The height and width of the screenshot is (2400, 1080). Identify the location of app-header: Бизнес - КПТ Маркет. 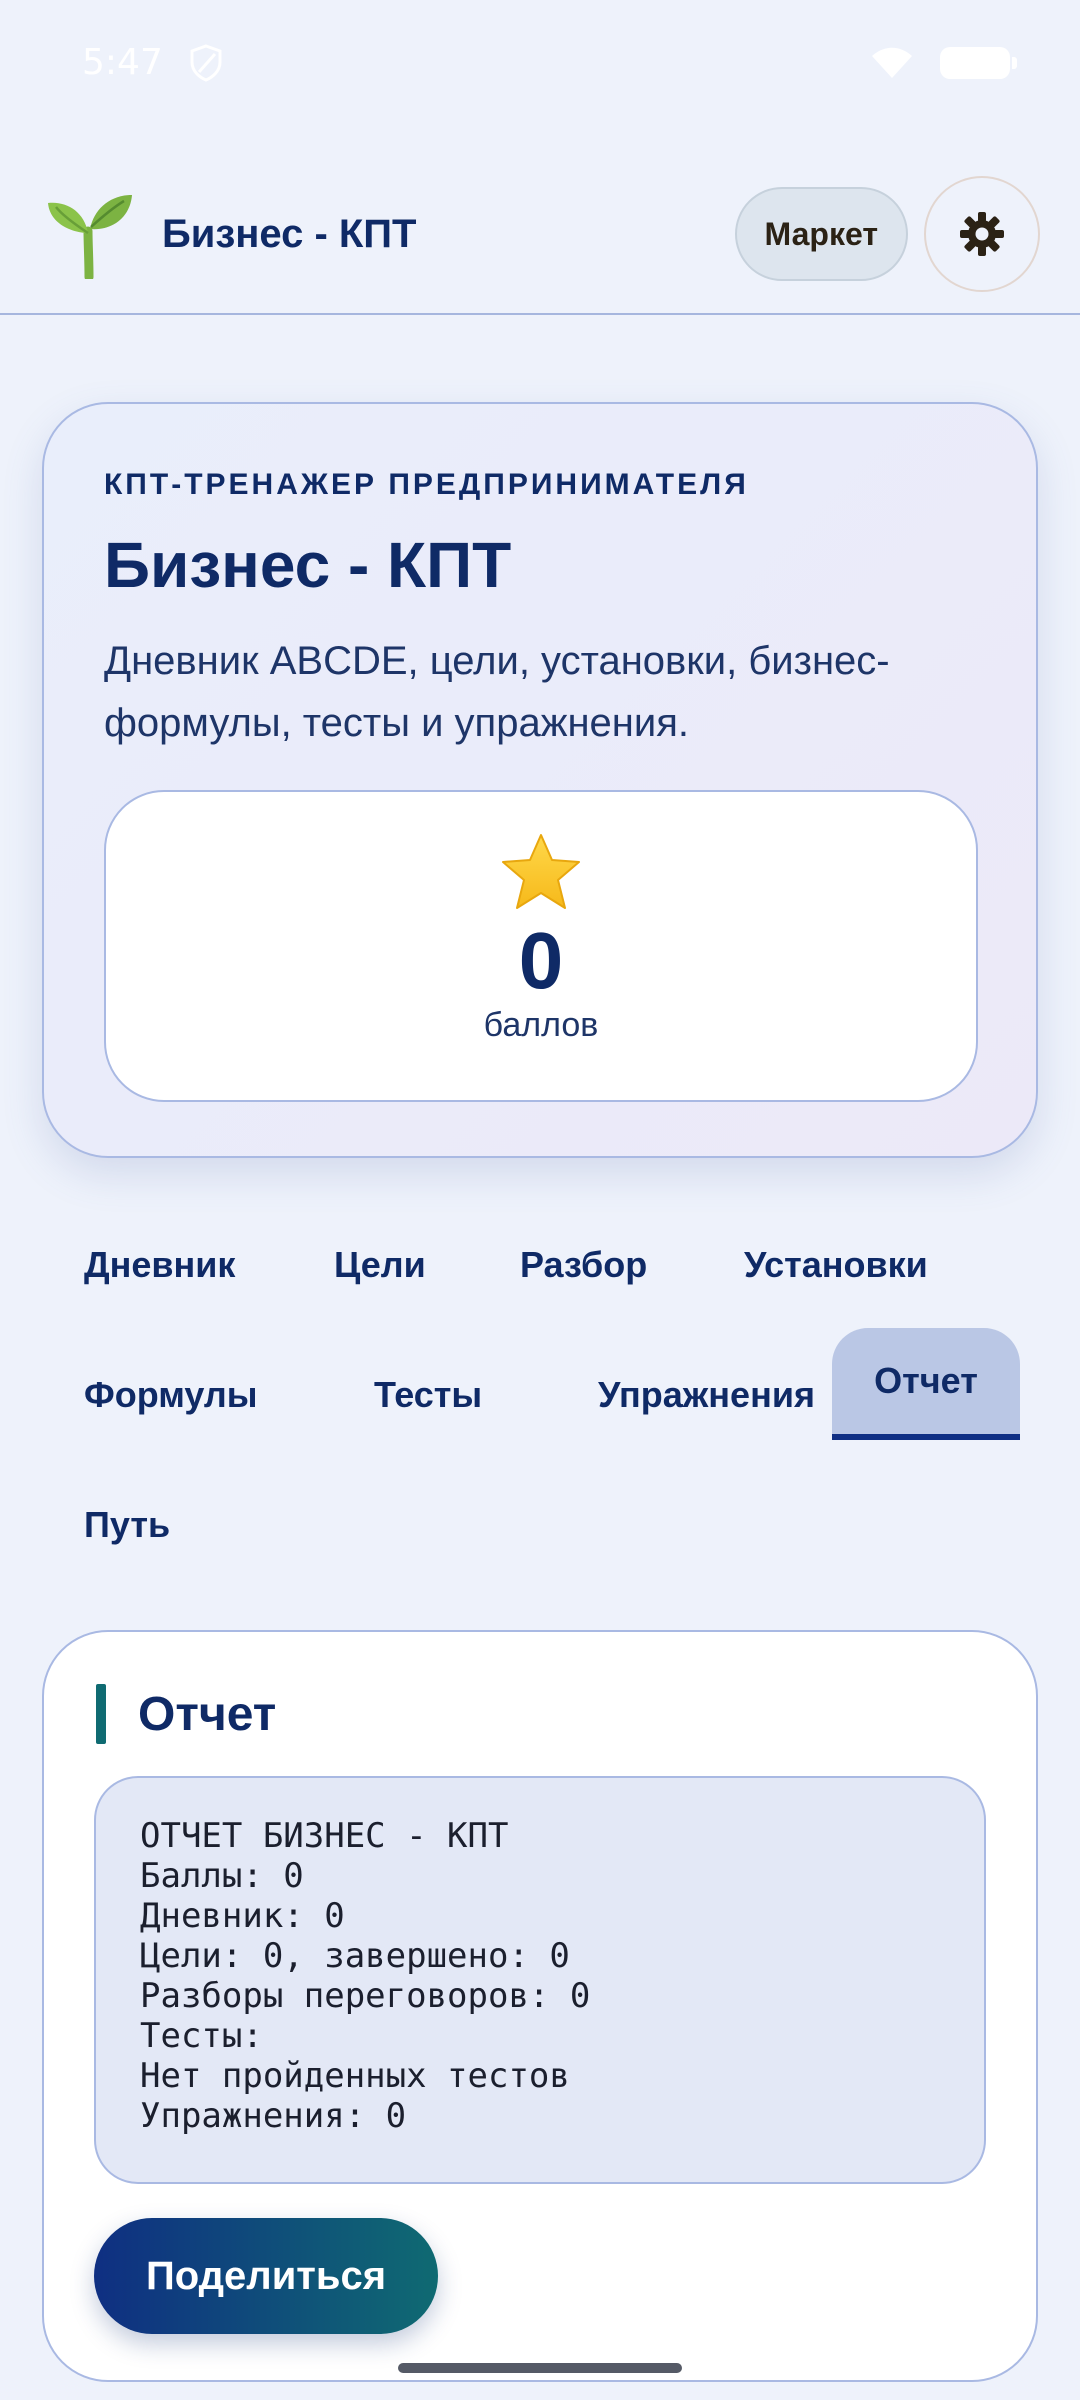
(540, 235).